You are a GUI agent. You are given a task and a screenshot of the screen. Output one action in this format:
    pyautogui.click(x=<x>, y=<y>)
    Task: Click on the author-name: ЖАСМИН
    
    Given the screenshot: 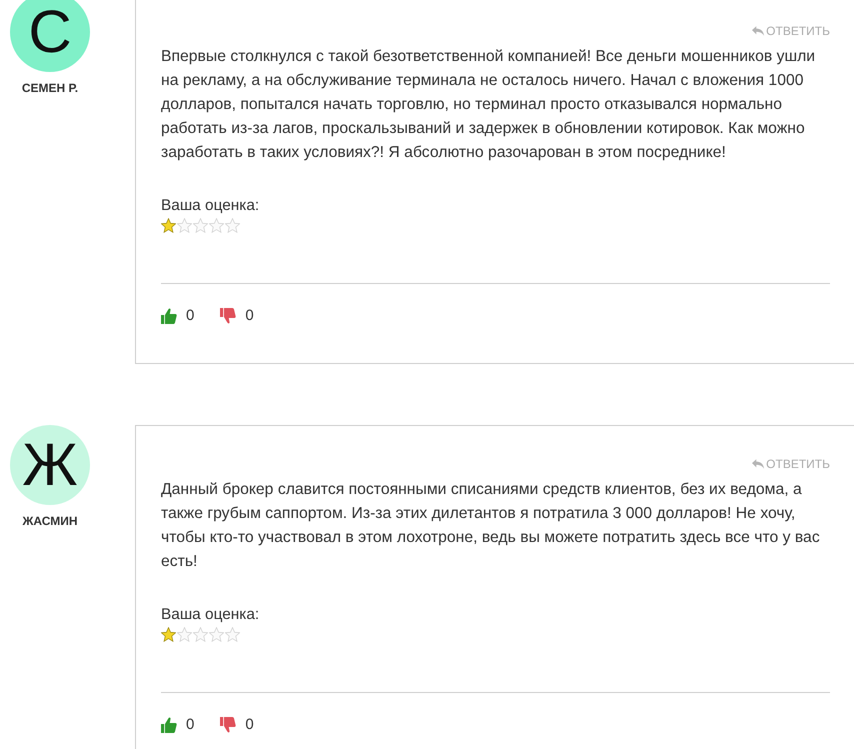 What is the action you would take?
    pyautogui.click(x=50, y=521)
    